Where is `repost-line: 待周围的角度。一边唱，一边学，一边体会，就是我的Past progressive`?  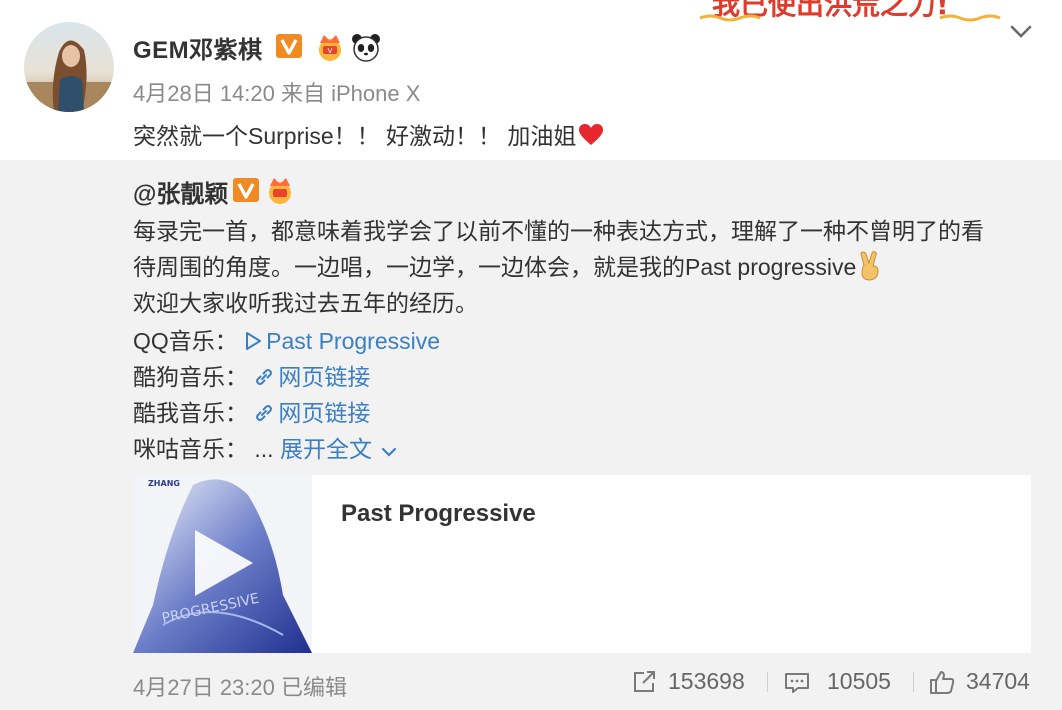
repost-line: 待周围的角度。一边唱，一边学，一边体会，就是我的Past progressive is located at coordinates (583, 267).